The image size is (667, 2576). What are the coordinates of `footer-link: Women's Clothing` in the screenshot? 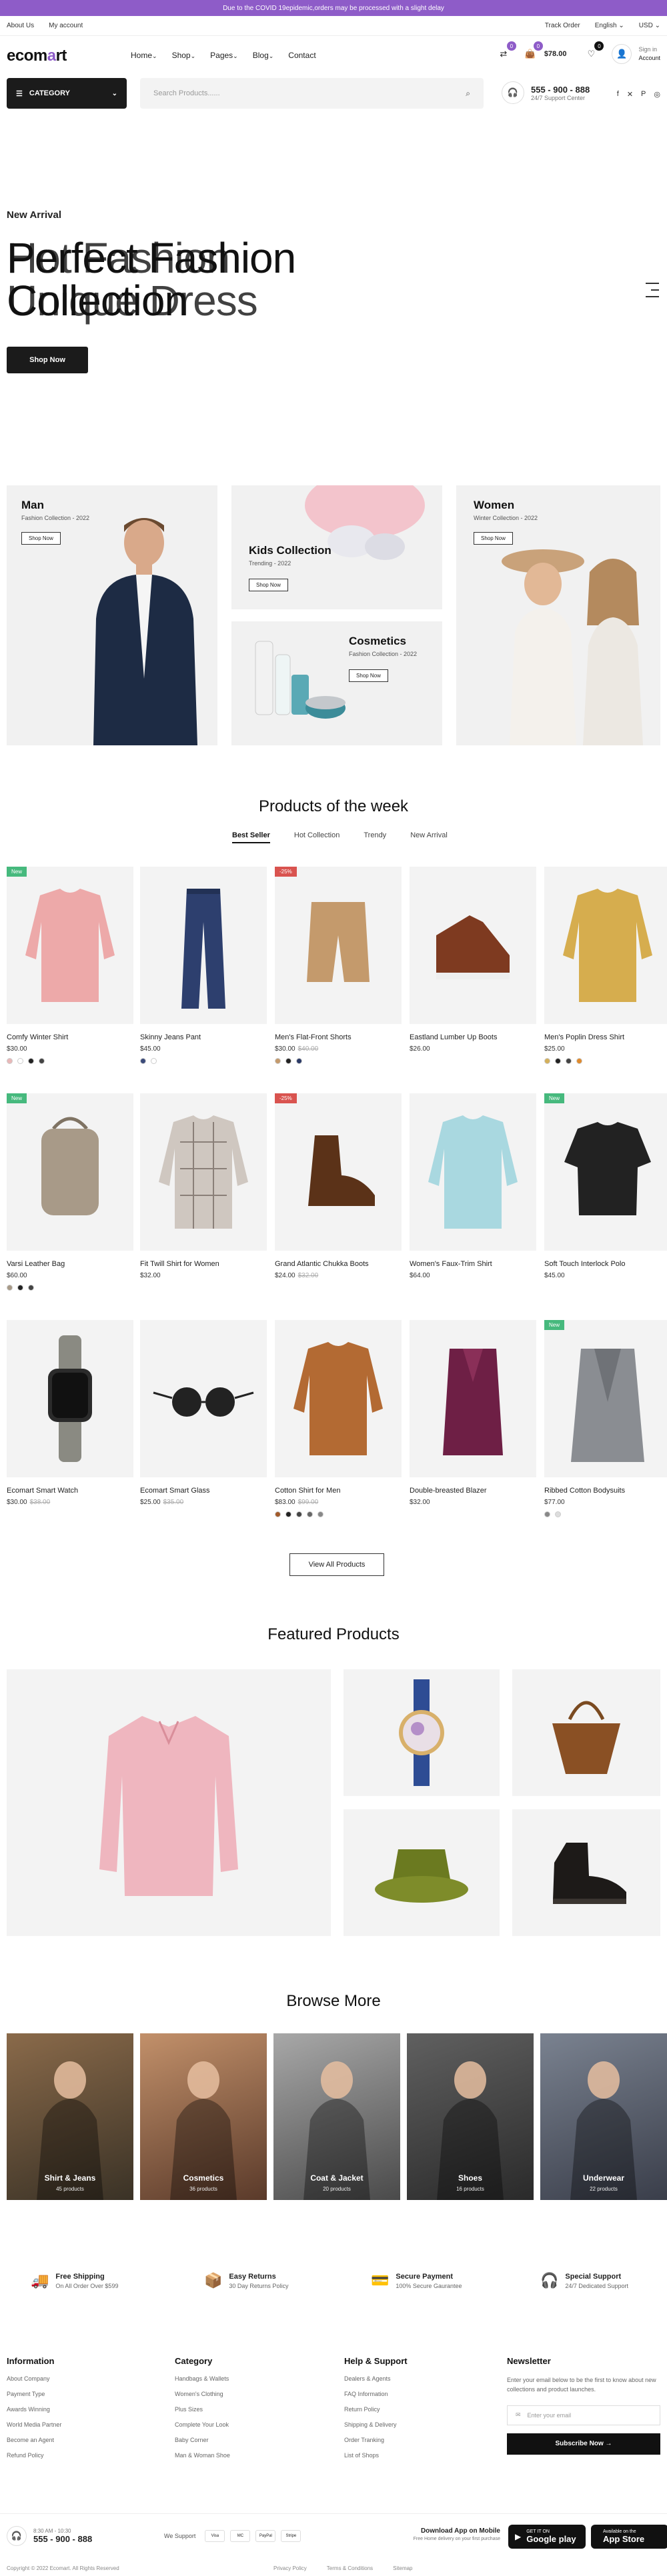 It's located at (202, 2394).